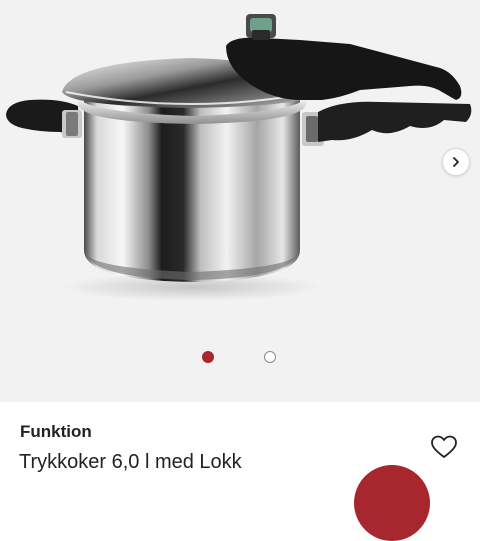 The height and width of the screenshot is (541, 480). I want to click on product-title: Trykkoker 6,0 l med Lokk, so click(130, 462).